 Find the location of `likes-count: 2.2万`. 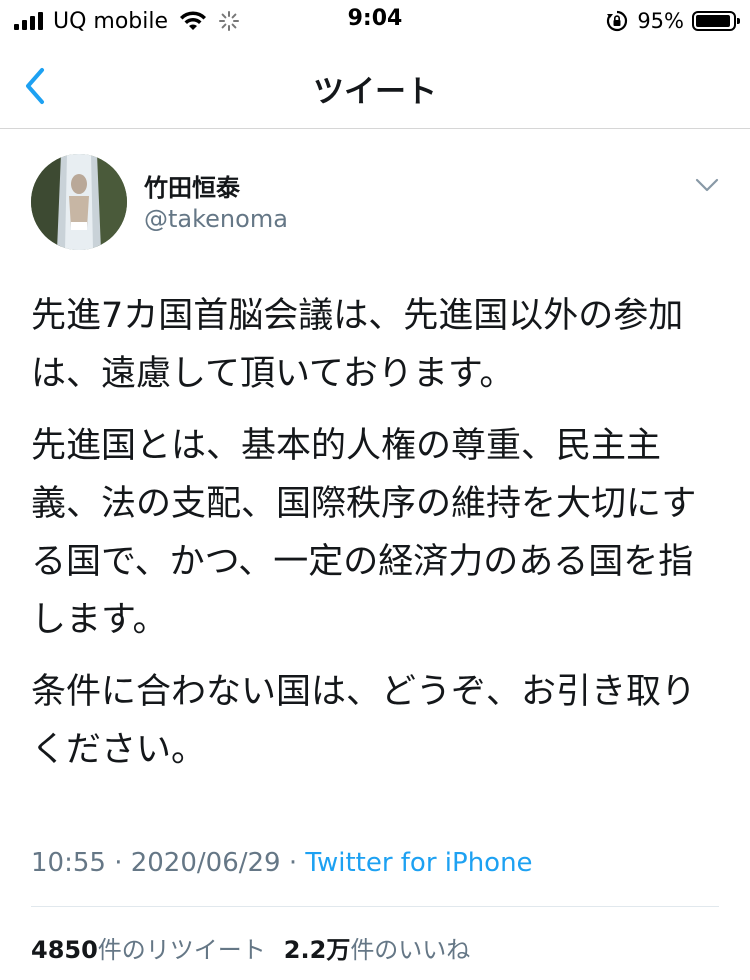

likes-count: 2.2万 is located at coordinates (317, 950).